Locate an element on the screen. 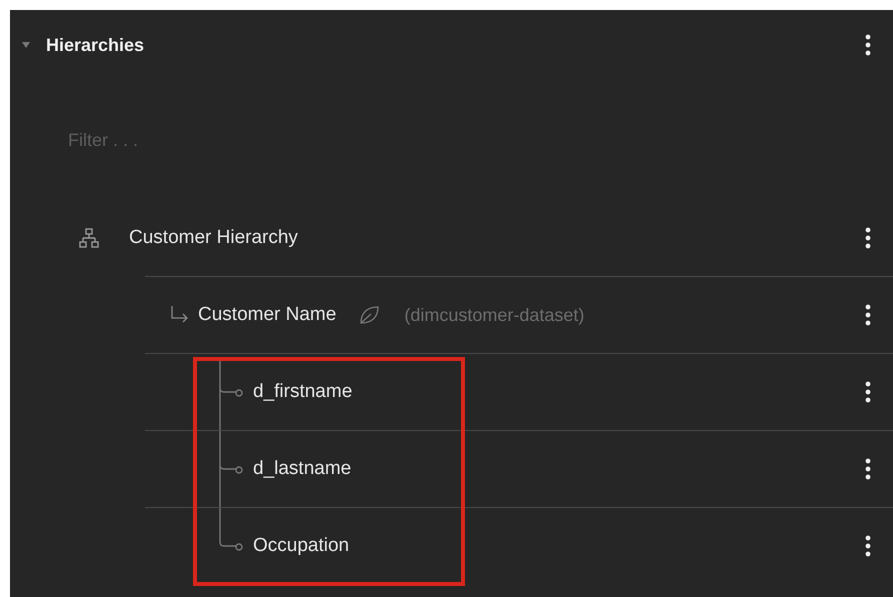 The height and width of the screenshot is (597, 893). section-title: Hierarchies is located at coordinates (95, 45).